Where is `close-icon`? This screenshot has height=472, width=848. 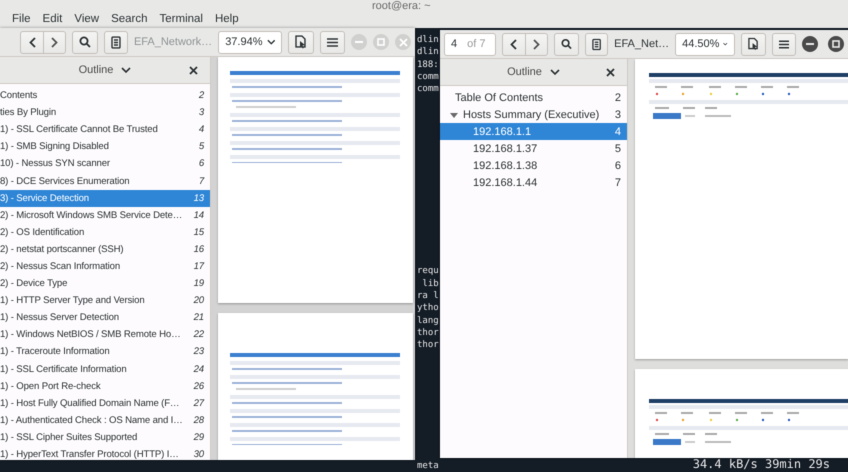 close-icon is located at coordinates (610, 72).